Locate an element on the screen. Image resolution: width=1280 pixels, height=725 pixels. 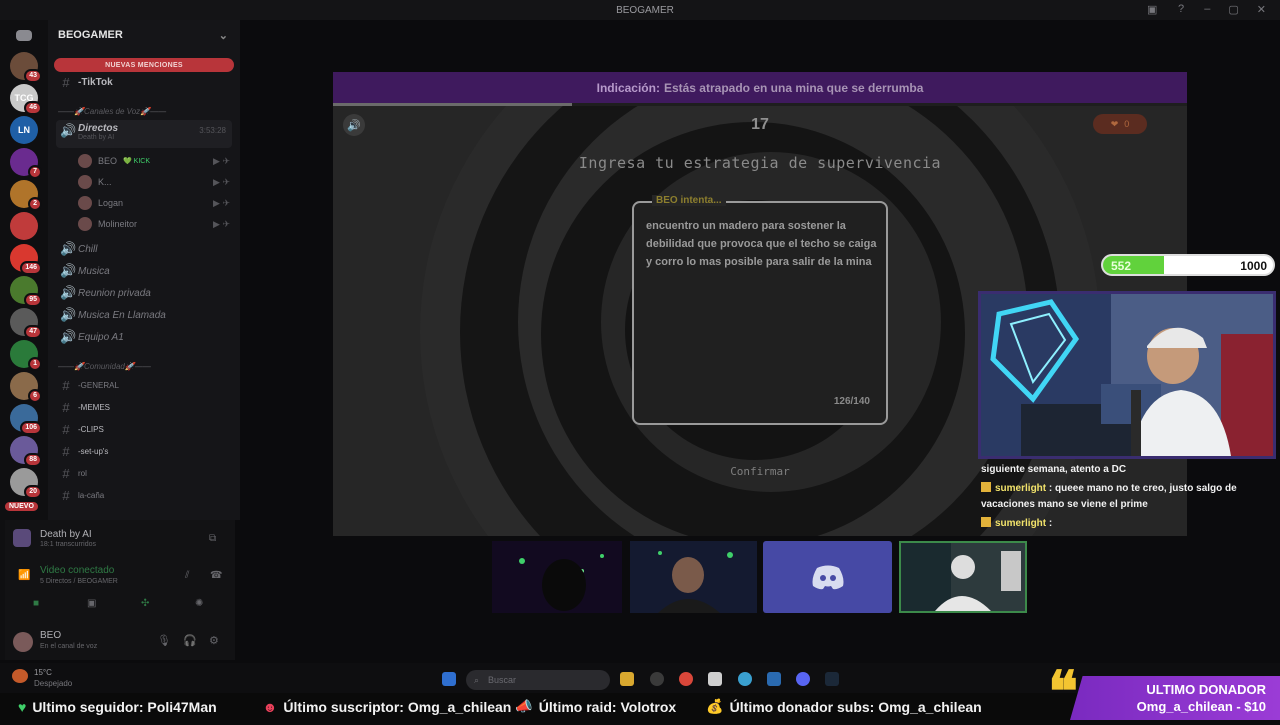
steam-icon is located at coordinates (832, 679).